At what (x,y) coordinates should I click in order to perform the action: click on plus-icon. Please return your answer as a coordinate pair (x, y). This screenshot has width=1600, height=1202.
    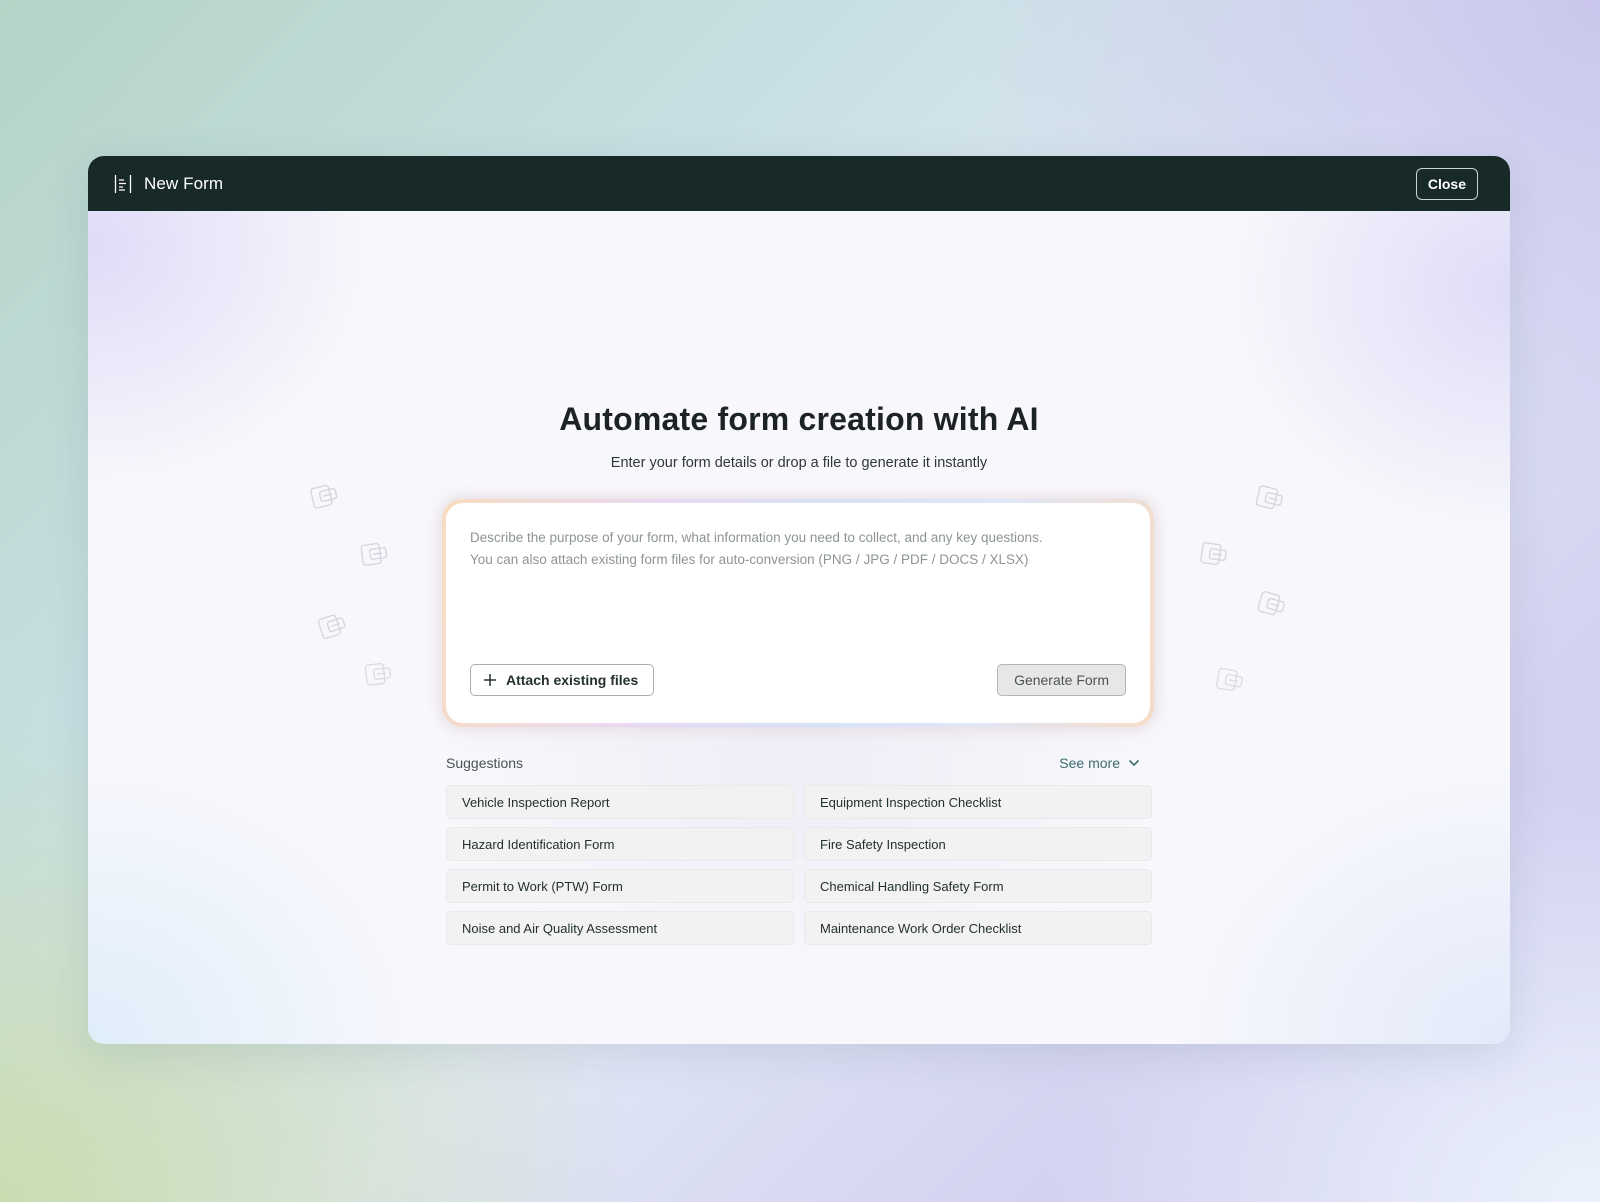
    Looking at the image, I should click on (490, 680).